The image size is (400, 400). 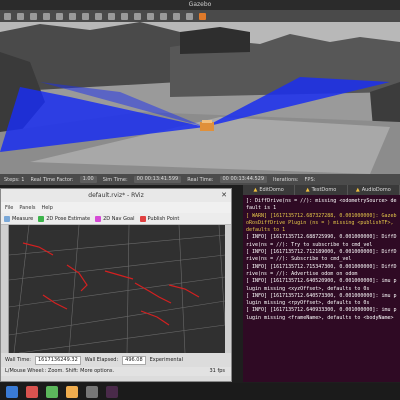 What do you see at coordinates (7, 16) in the screenshot?
I see `select-icon` at bounding box center [7, 16].